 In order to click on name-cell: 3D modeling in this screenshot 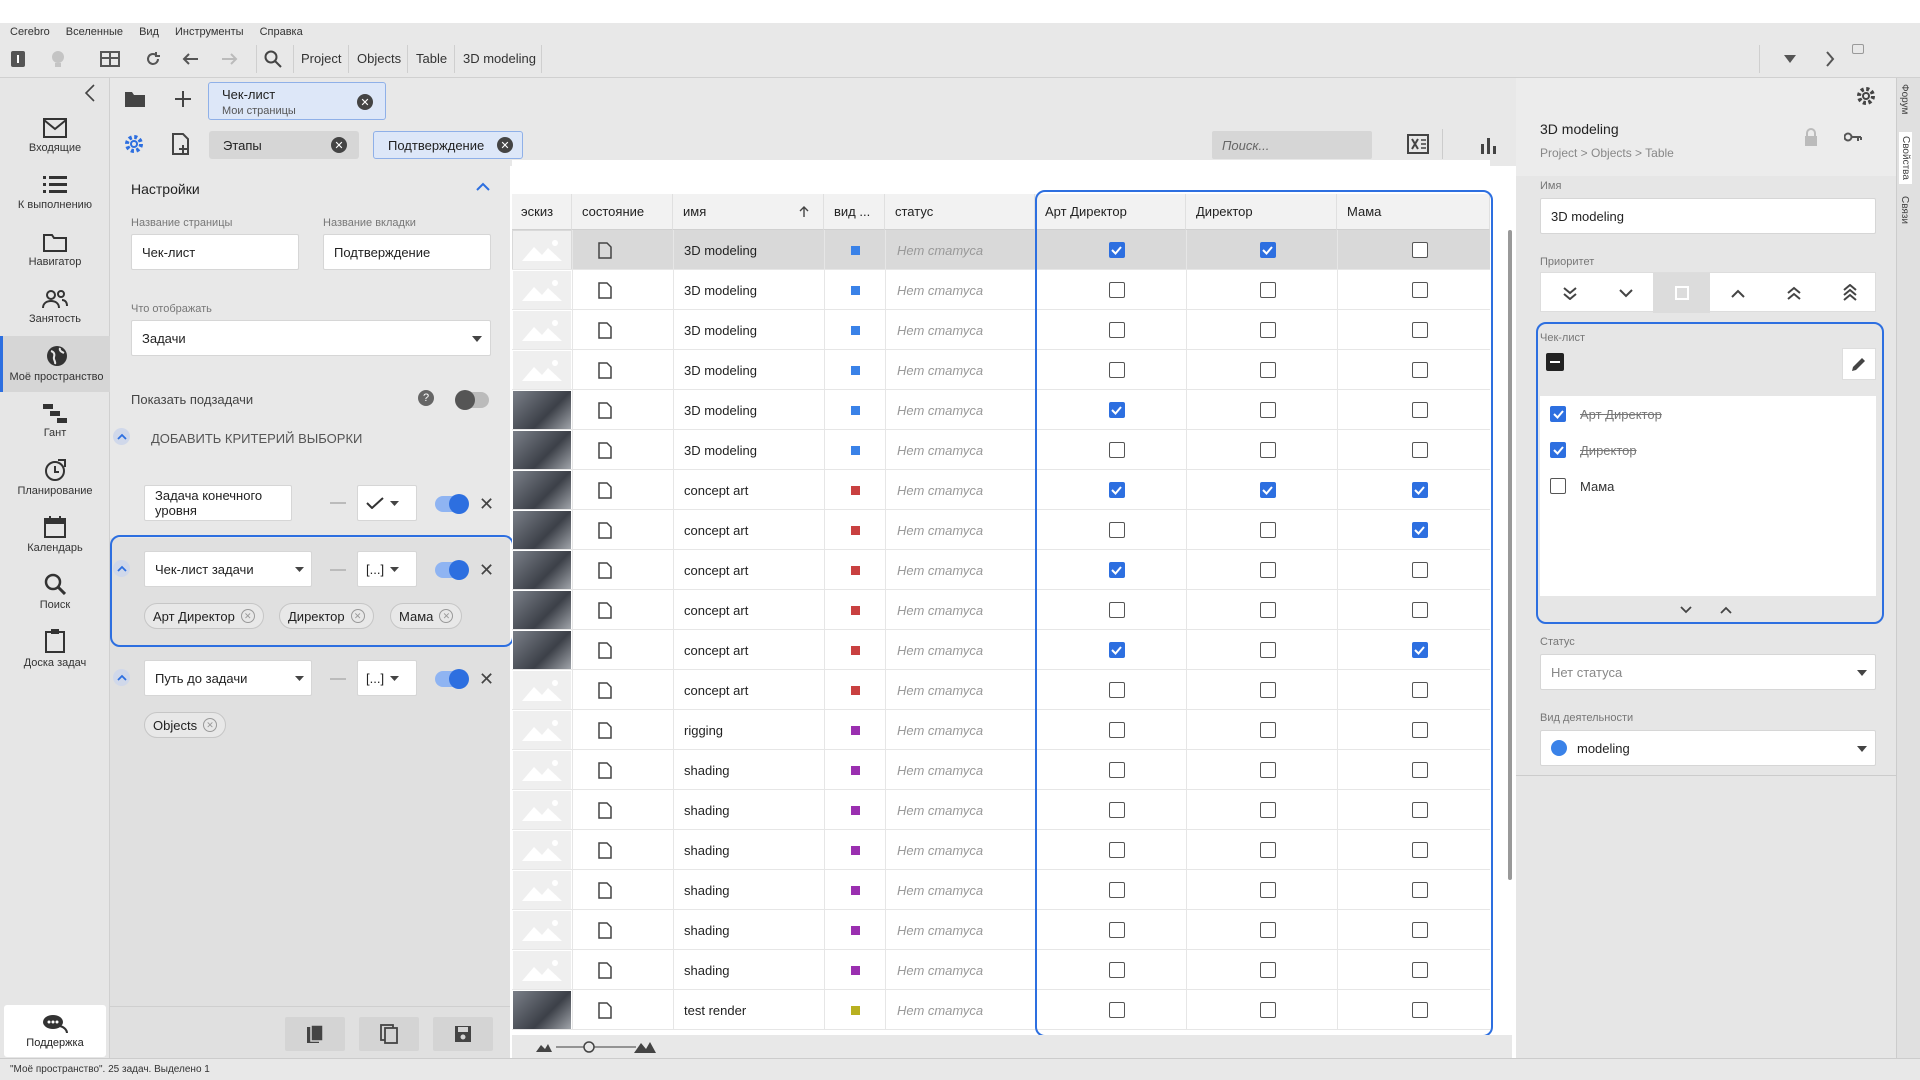, I will do `click(748, 330)`.